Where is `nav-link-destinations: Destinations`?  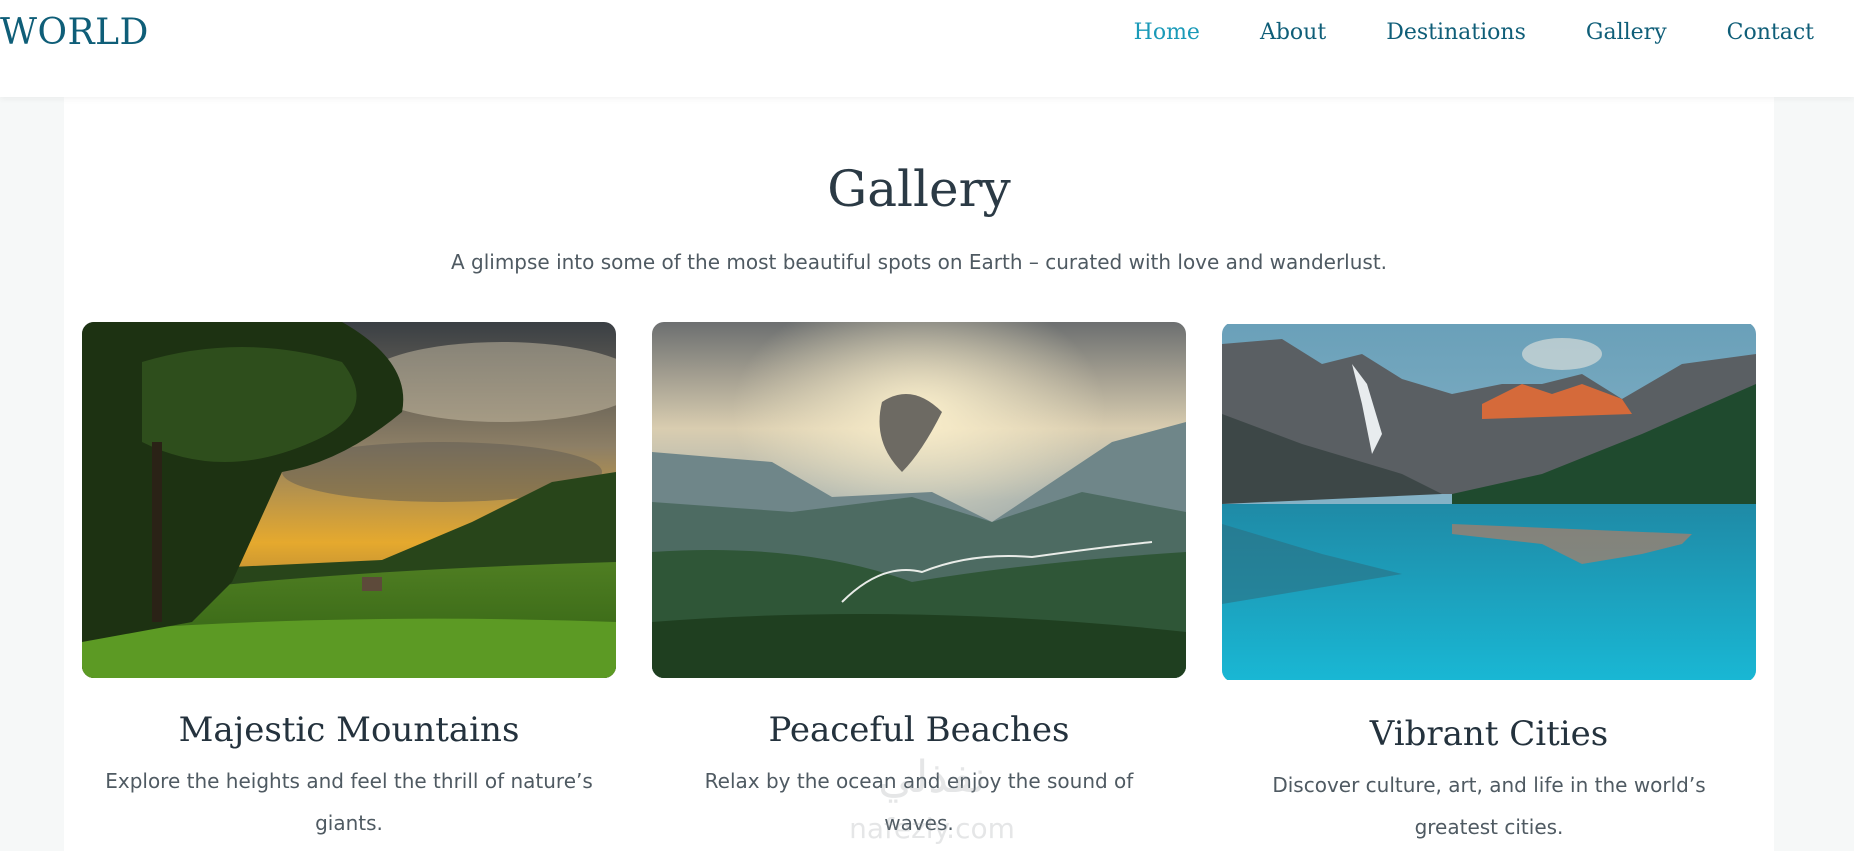 nav-link-destinations: Destinations is located at coordinates (1456, 32).